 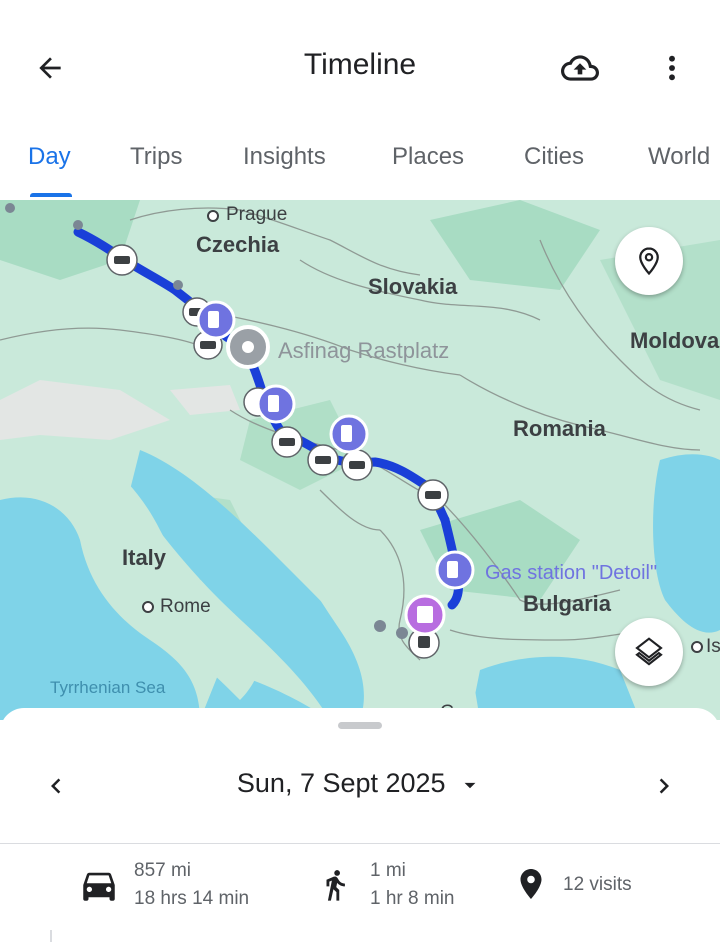 I want to click on tab-world: World, so click(x=679, y=157).